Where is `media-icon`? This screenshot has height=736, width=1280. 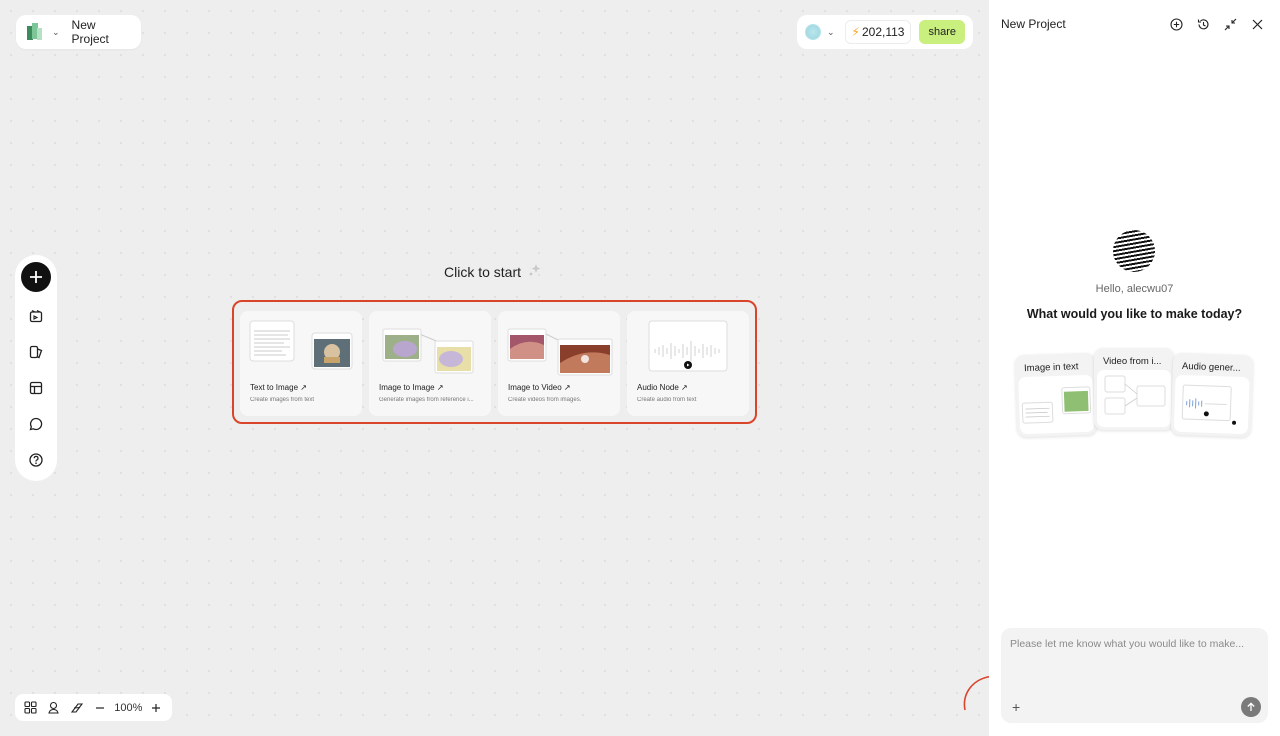
media-icon is located at coordinates (36, 316).